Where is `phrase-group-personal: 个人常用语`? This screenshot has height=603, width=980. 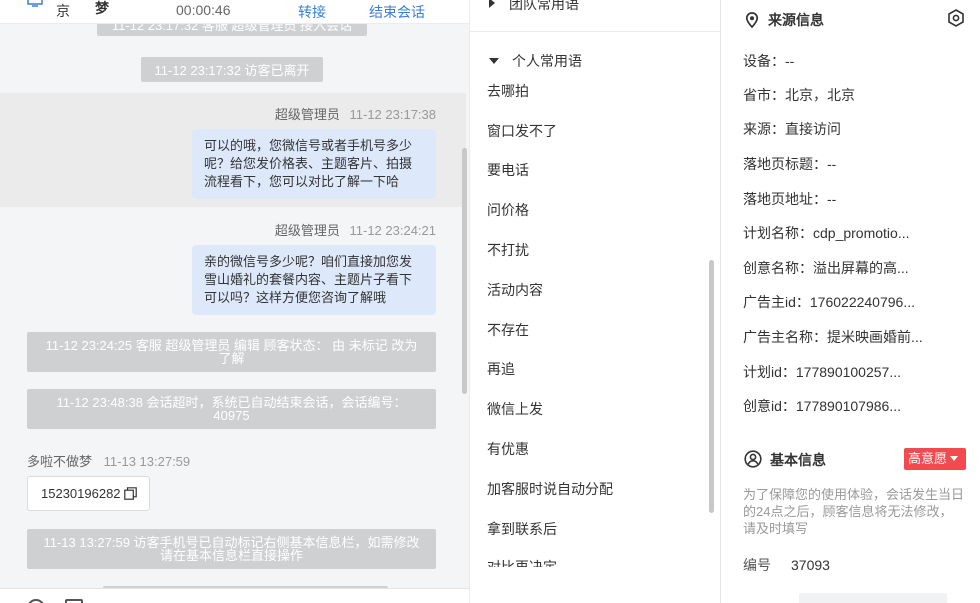 phrase-group-personal: 个人常用语 is located at coordinates (535, 61).